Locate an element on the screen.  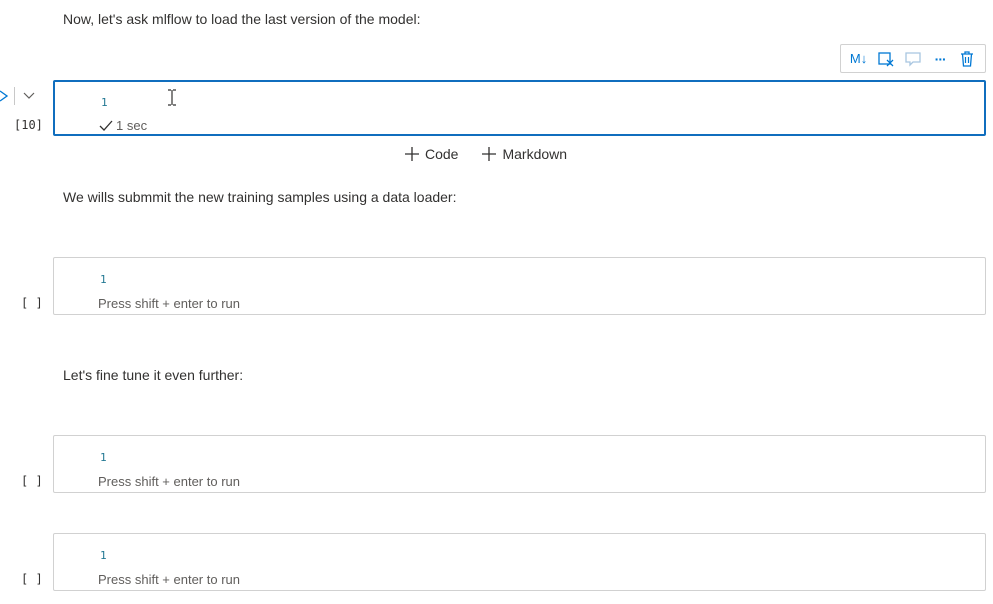
trash-icon is located at coordinates (967, 58).